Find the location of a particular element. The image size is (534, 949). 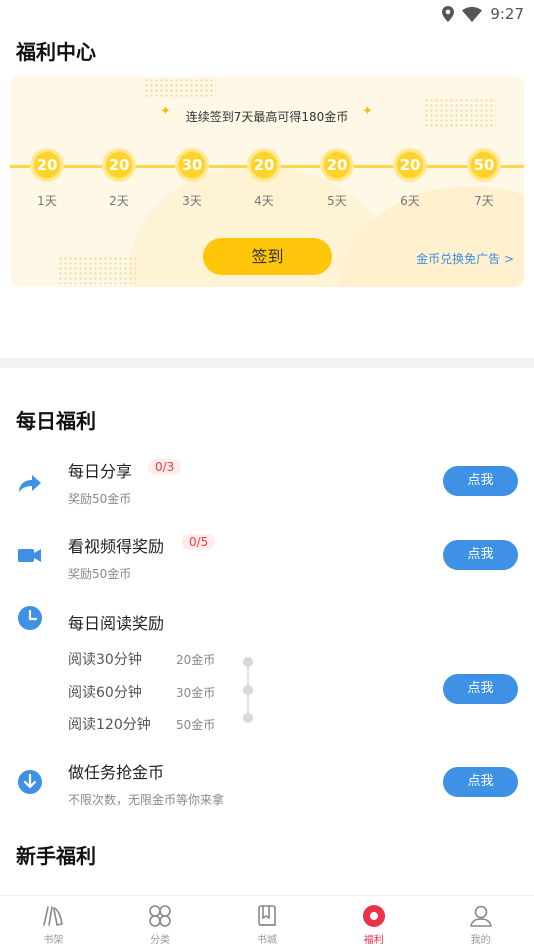

section-divider is located at coordinates (267, 363).